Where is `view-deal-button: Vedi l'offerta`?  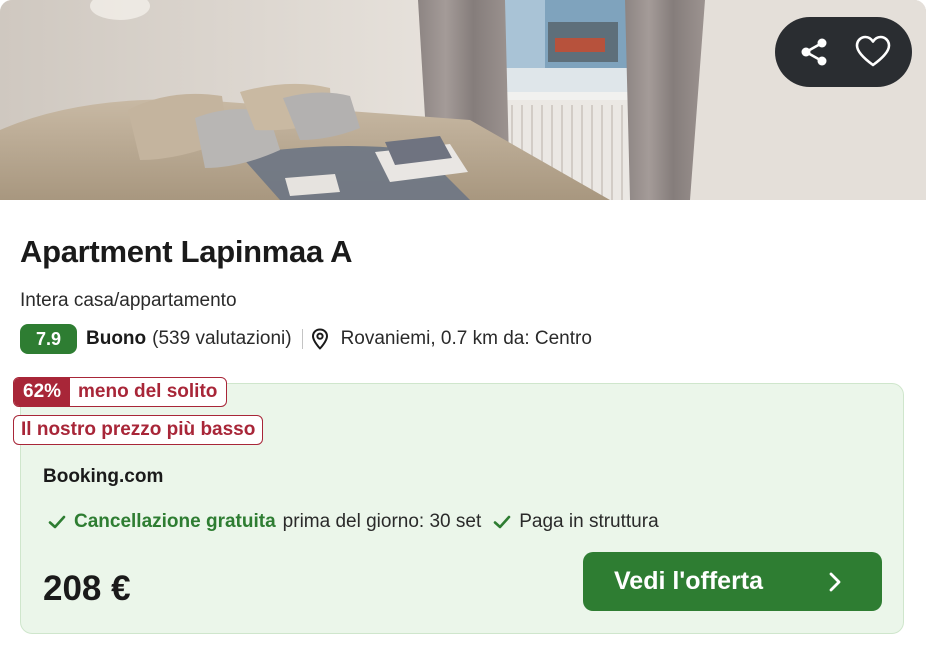 view-deal-button: Vedi l'offerta is located at coordinates (732, 581).